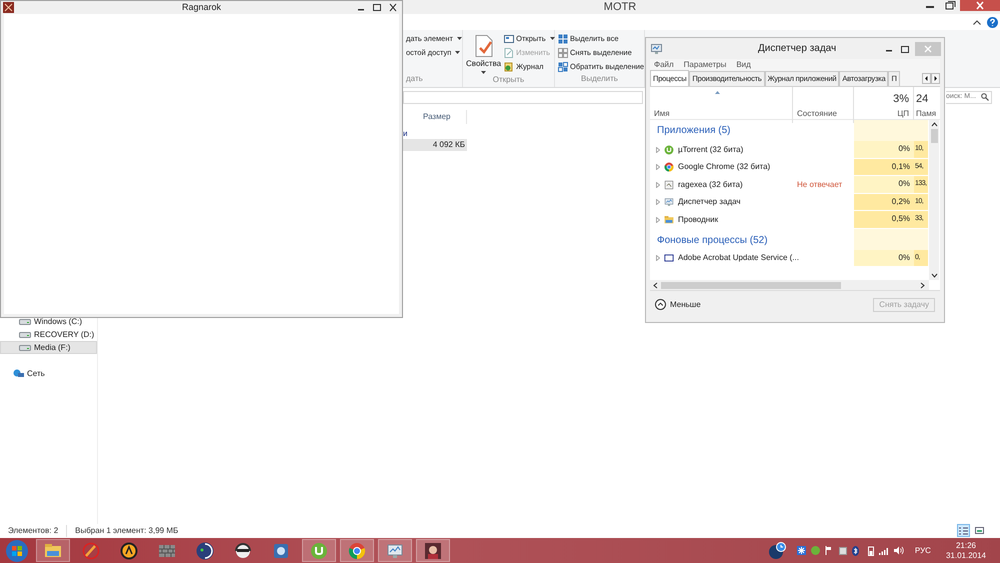 The image size is (1000, 563). I want to click on scroll-up-icon, so click(934, 124).